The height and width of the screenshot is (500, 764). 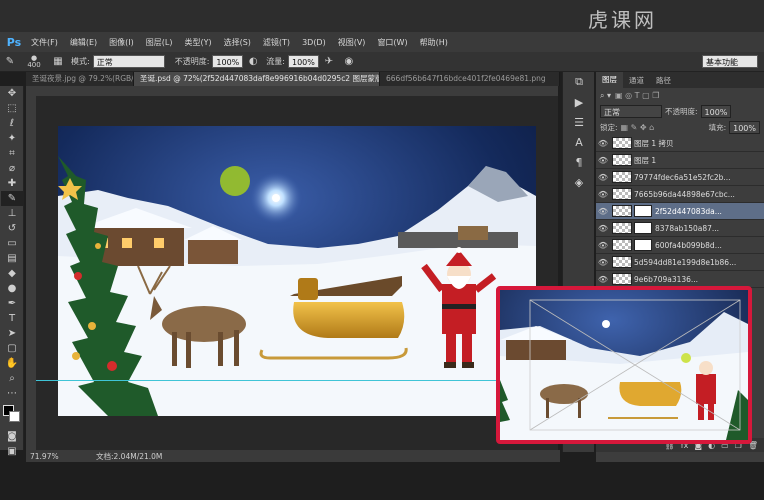 What do you see at coordinates (44, 42) in the screenshot?
I see `menu-file: 文件(F)` at bounding box center [44, 42].